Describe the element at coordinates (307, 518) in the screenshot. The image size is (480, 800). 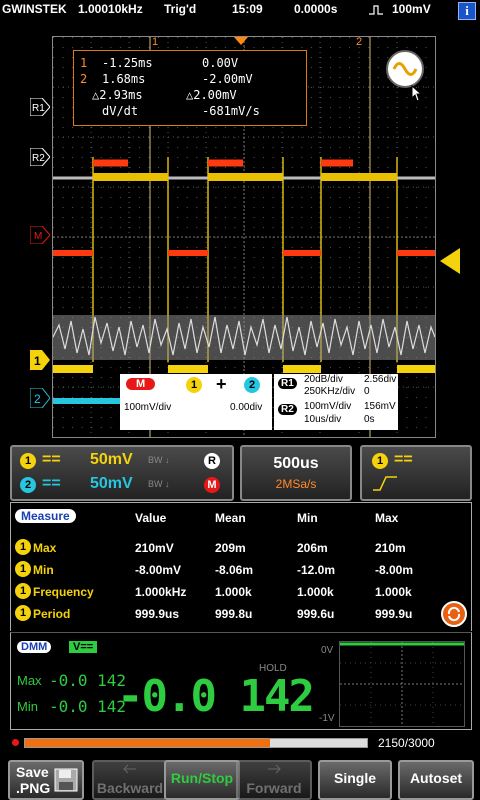
I see `col-min: Min` at that location.